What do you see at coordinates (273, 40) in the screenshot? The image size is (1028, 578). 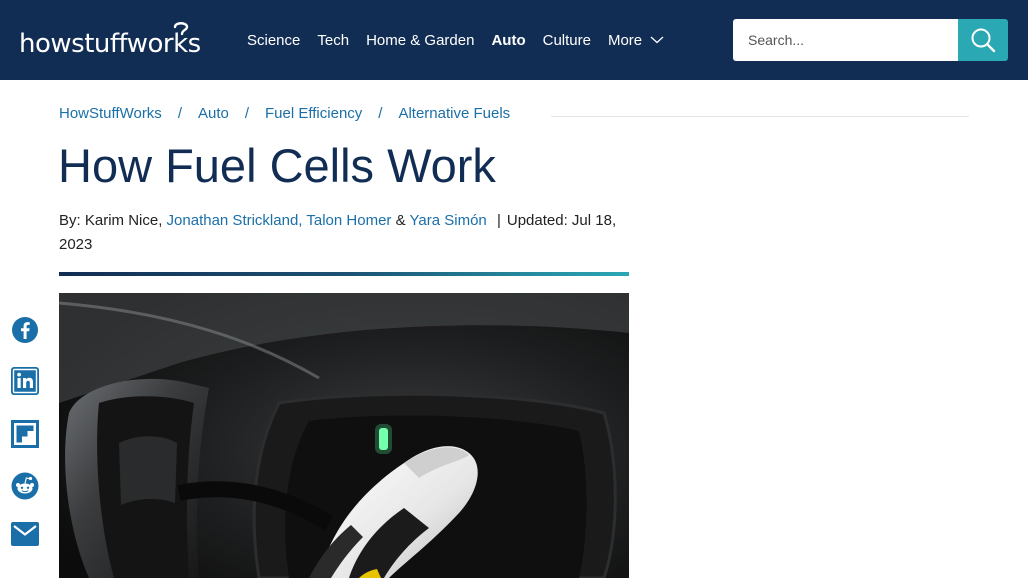 I see `nav-item-science: Science` at bounding box center [273, 40].